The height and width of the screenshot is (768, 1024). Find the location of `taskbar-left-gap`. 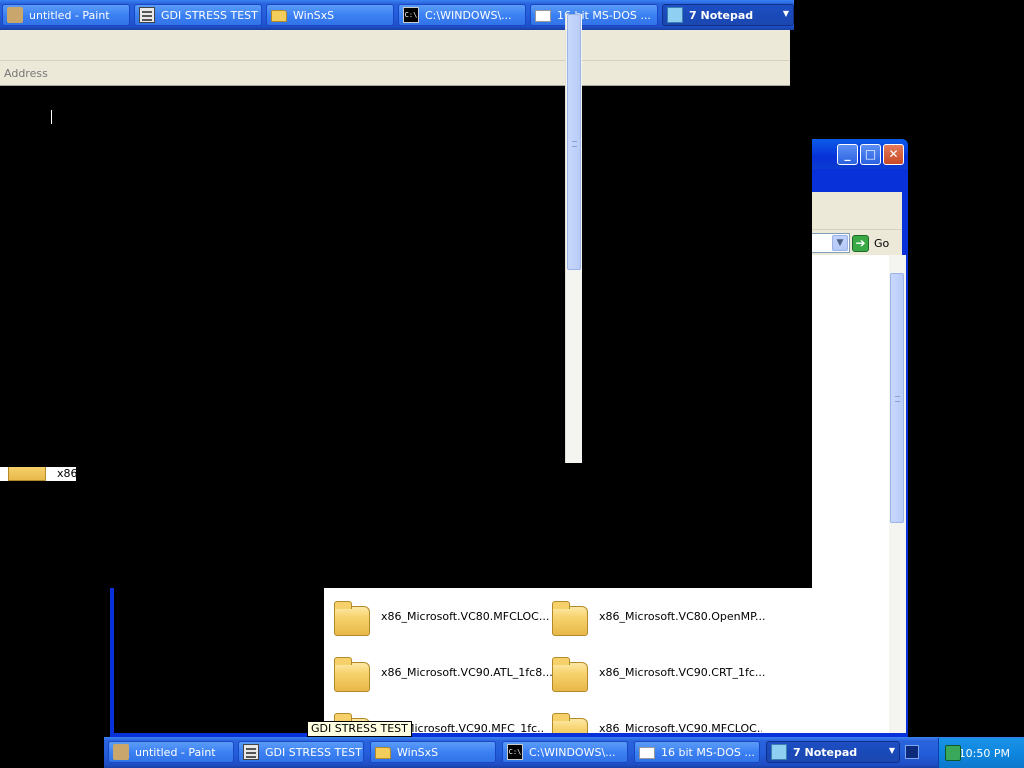

taskbar-left-gap is located at coordinates (52, 752).